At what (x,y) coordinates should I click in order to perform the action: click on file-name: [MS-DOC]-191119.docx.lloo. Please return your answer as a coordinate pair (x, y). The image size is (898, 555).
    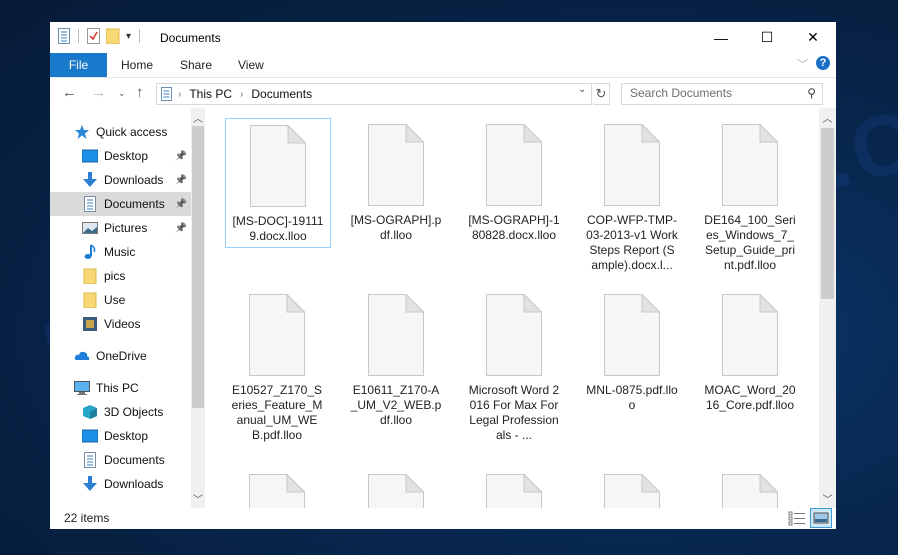
    Looking at the image, I should click on (278, 228).